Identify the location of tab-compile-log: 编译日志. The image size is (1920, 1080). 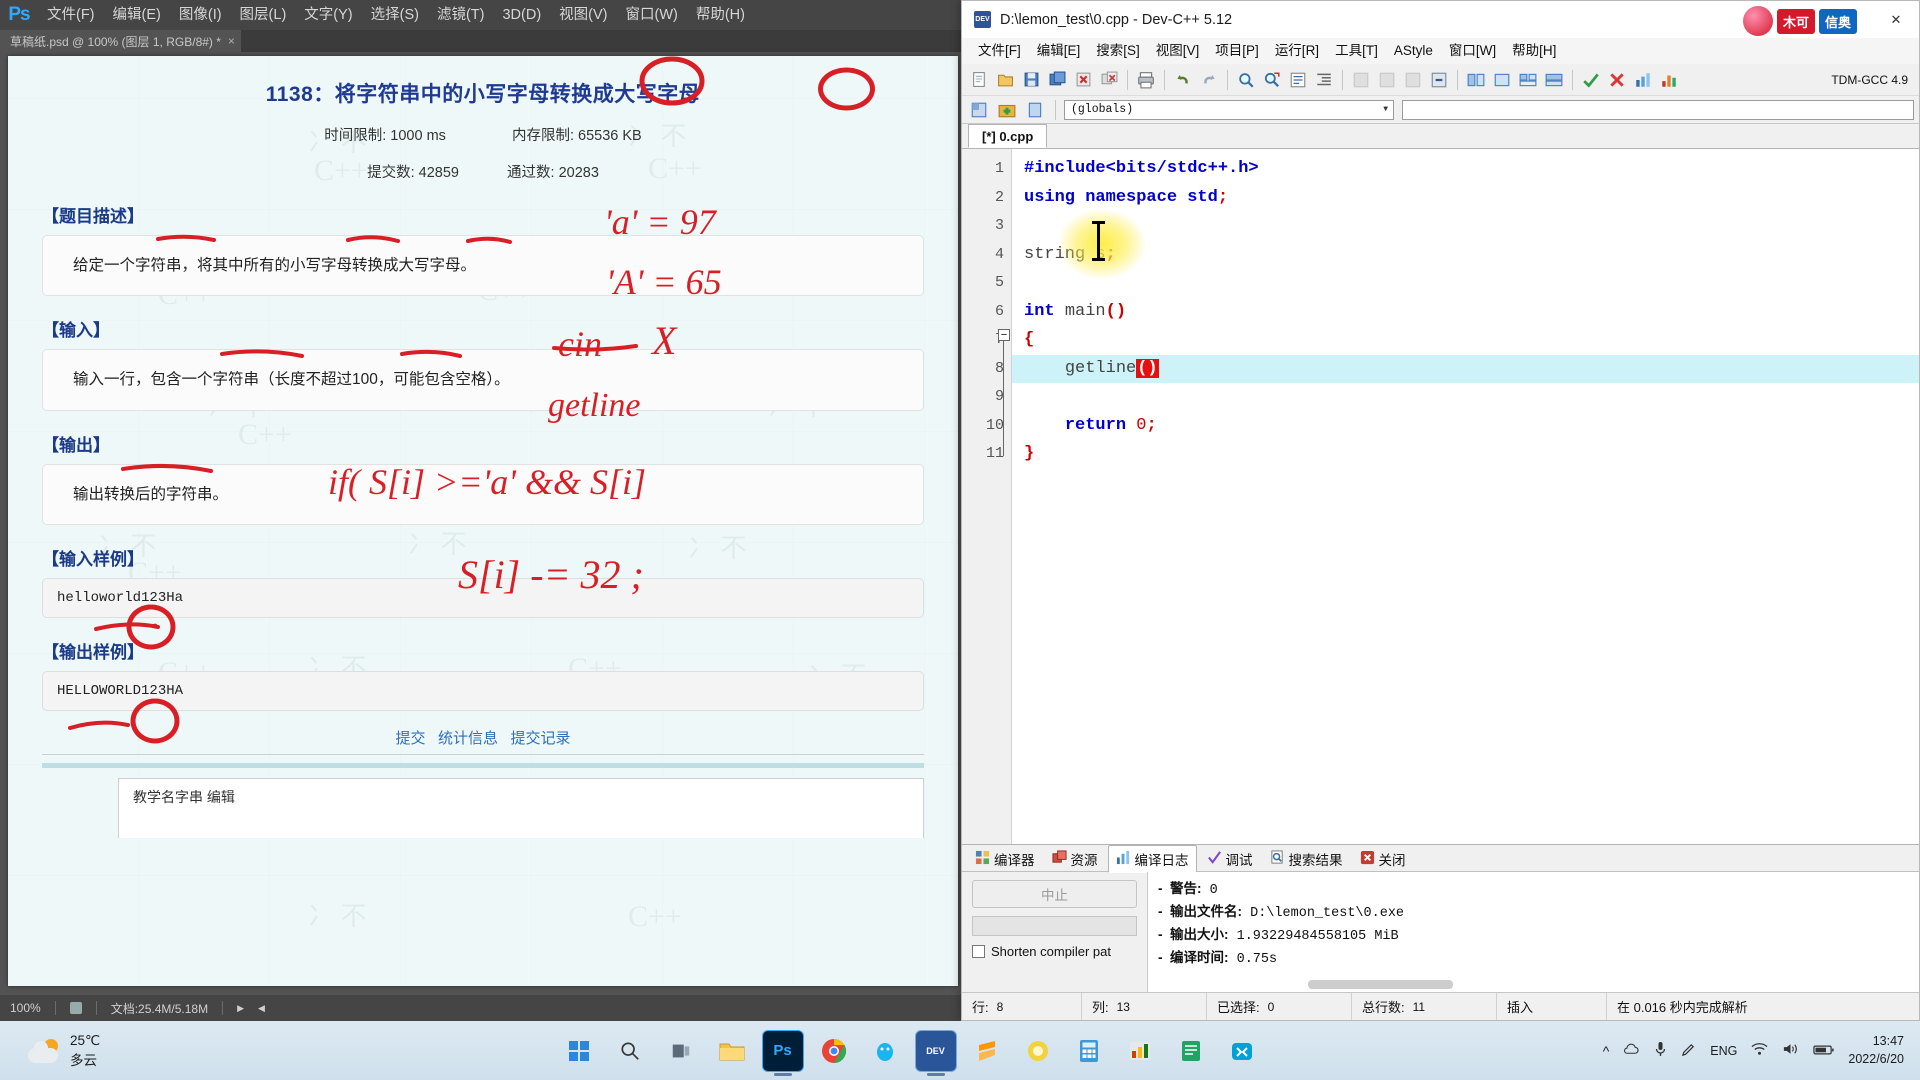
(1152, 859).